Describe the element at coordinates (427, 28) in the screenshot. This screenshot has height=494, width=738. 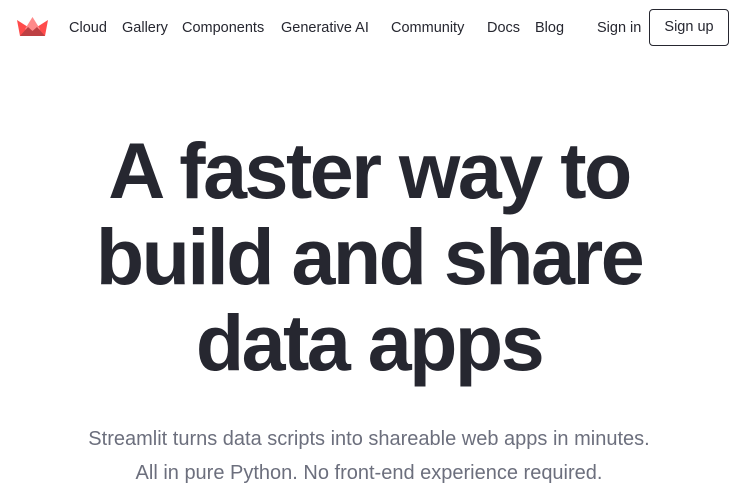
I see `nav-link-community: Community` at that location.